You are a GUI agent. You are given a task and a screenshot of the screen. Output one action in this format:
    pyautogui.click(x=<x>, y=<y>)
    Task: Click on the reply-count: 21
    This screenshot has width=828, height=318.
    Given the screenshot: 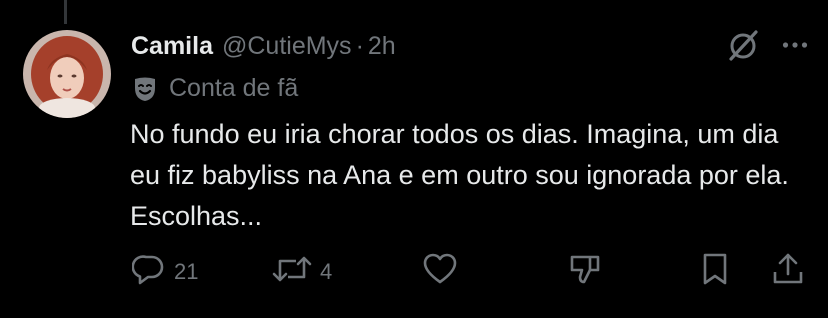 What is the action you would take?
    pyautogui.click(x=186, y=271)
    